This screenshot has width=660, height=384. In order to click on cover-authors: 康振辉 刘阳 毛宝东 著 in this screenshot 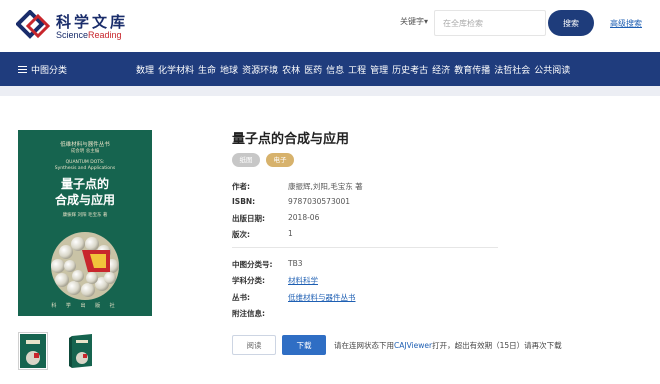, I will do `click(85, 215)`.